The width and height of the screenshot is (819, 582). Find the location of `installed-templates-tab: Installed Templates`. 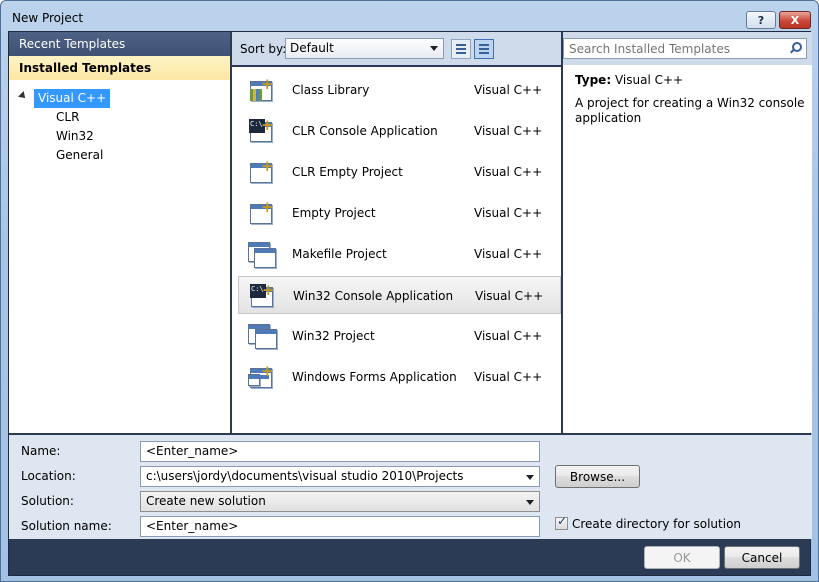

installed-templates-tab: Installed Templates is located at coordinates (119, 68).